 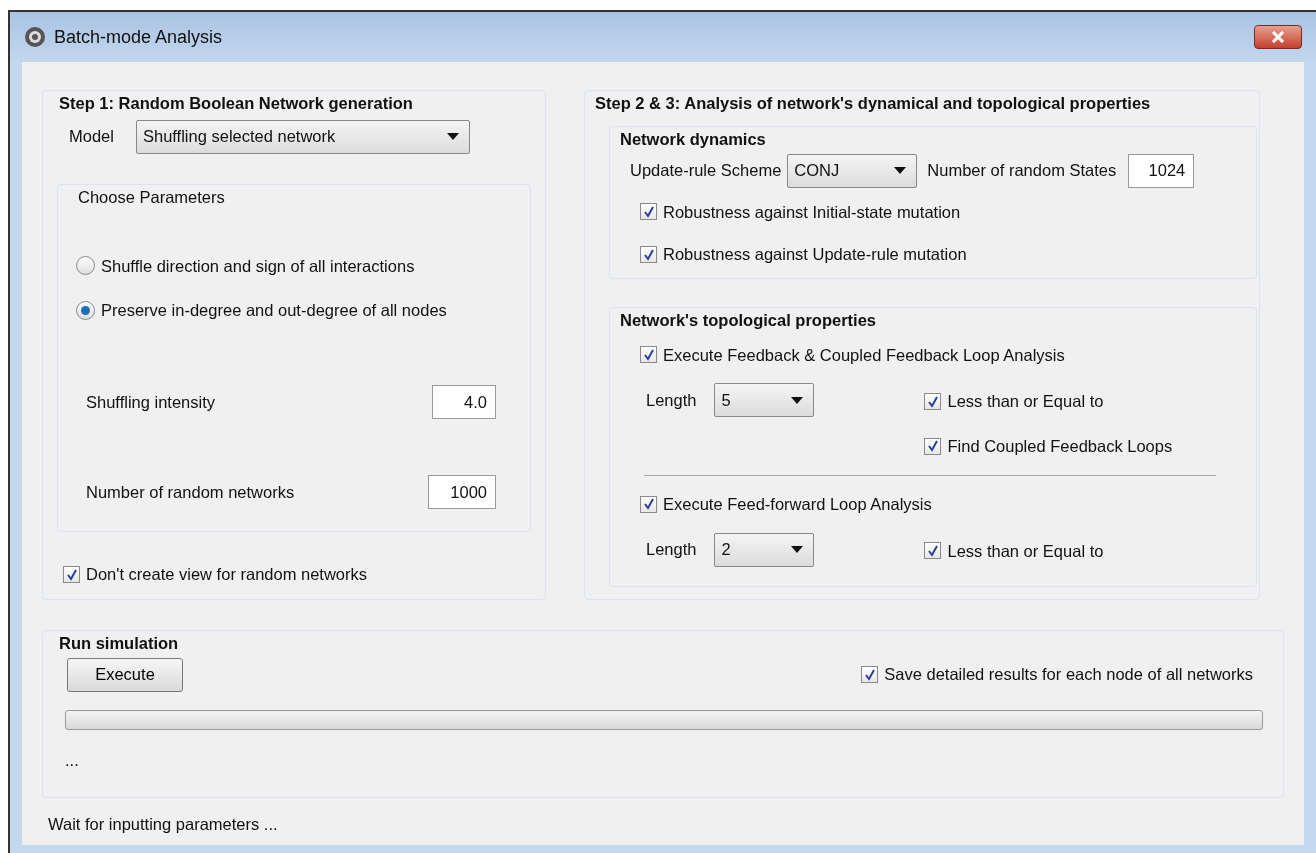 What do you see at coordinates (706, 171) in the screenshot?
I see `field-label: Update-rule Scheme` at bounding box center [706, 171].